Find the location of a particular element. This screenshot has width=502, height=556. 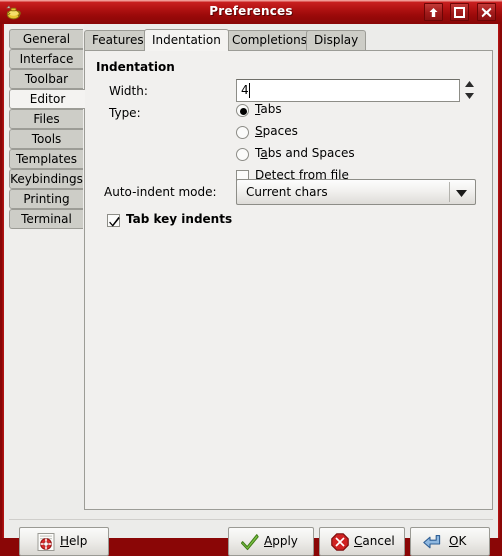

help-lifebuoy-icon is located at coordinates (46, 543).